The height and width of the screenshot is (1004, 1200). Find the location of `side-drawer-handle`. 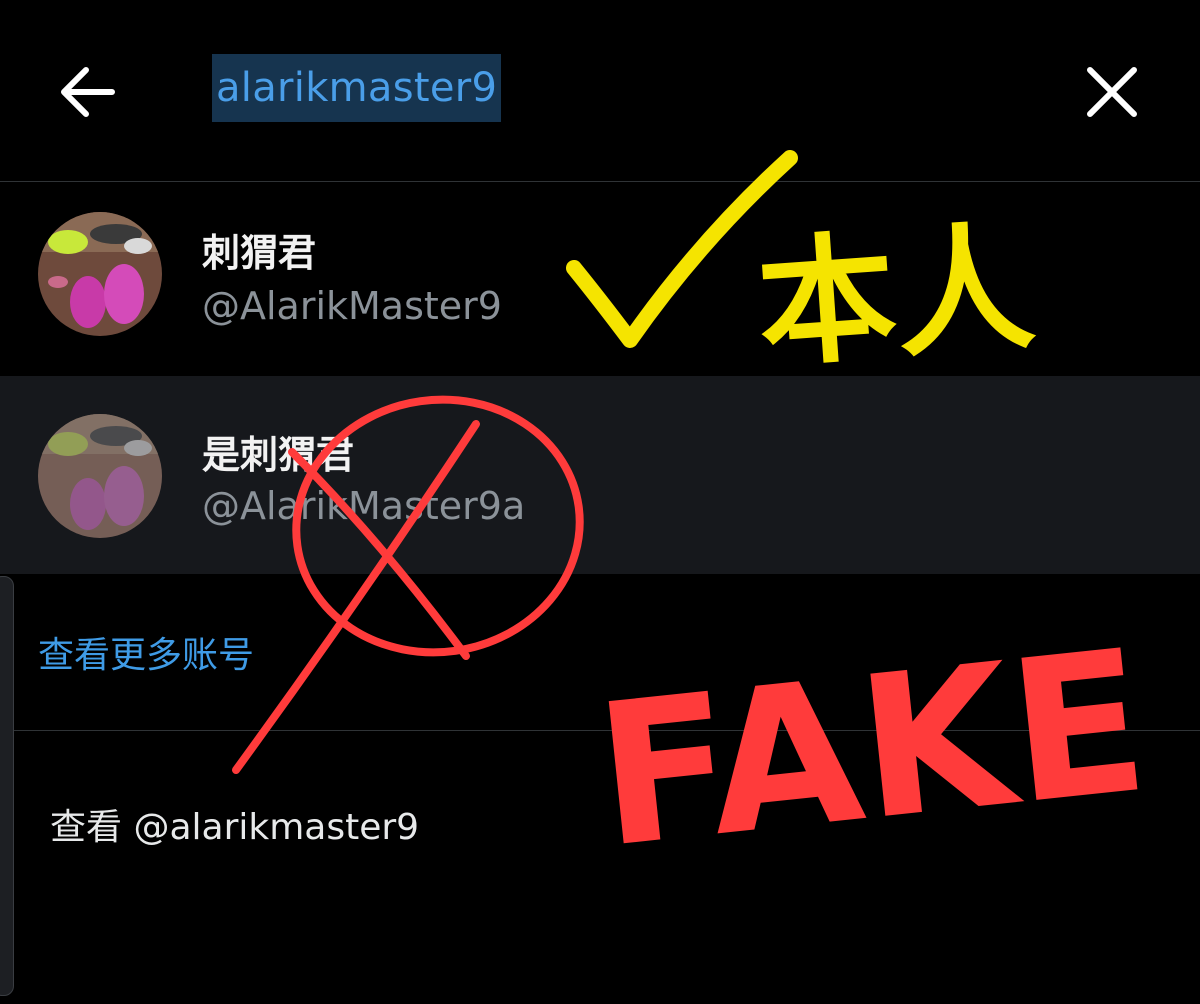

side-drawer-handle is located at coordinates (7, 786).